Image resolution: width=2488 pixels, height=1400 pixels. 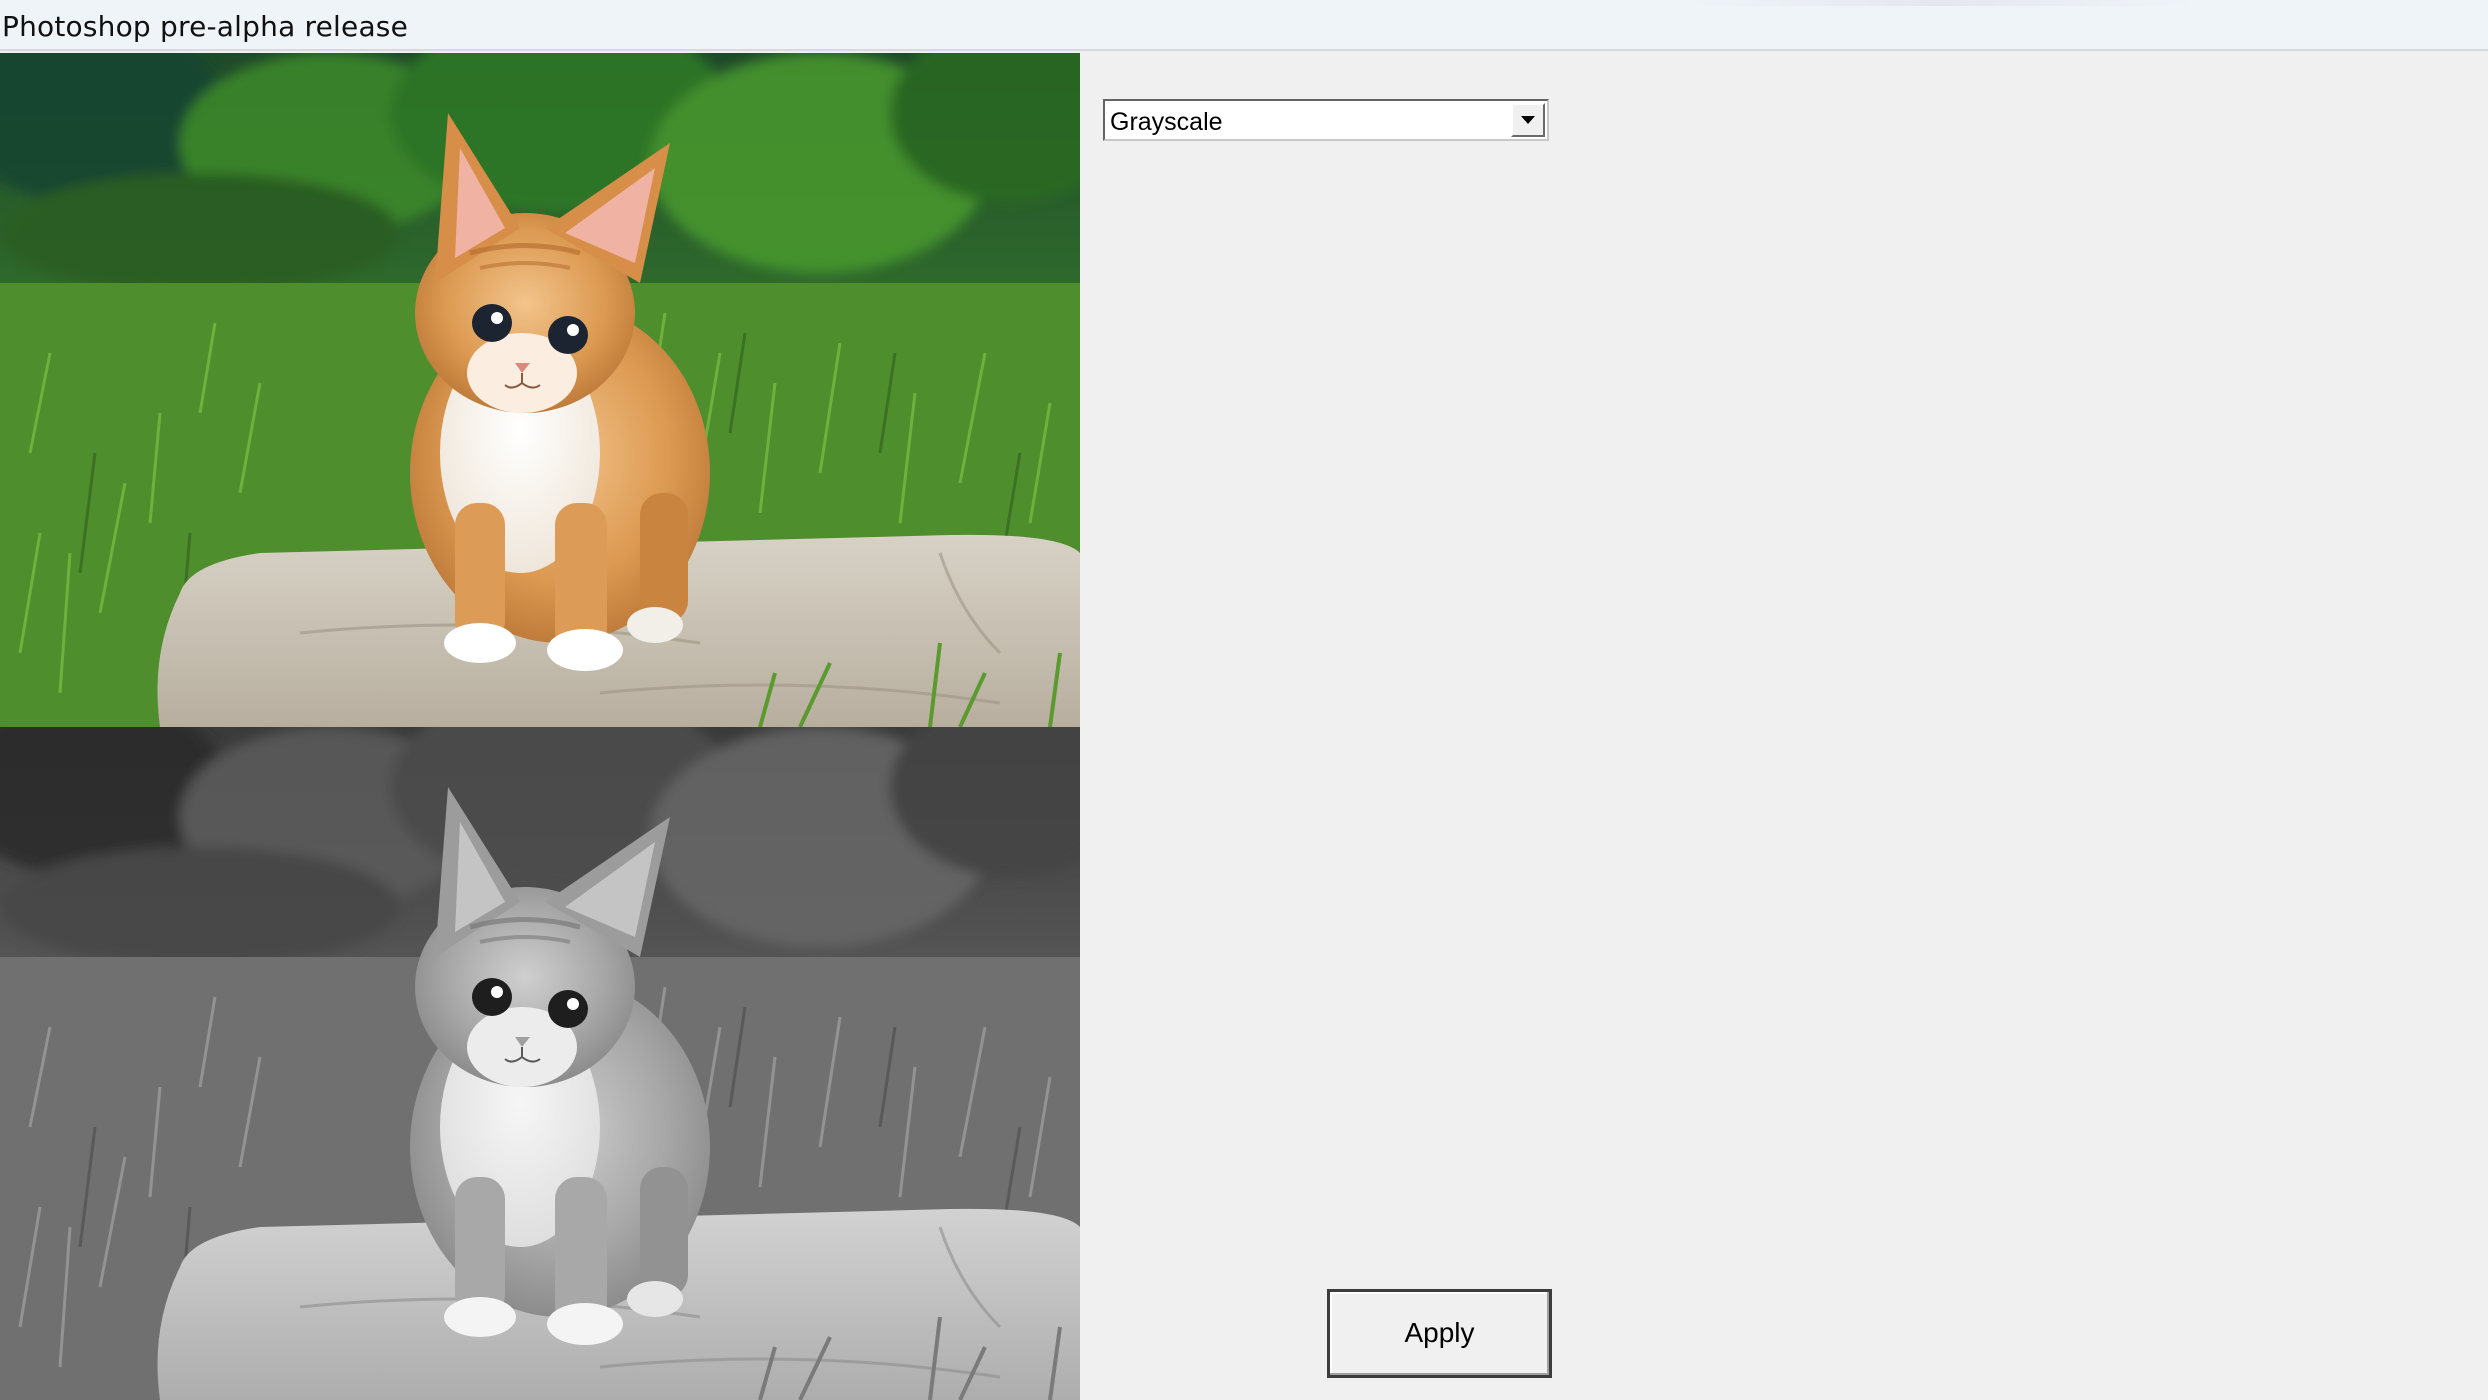 I want to click on window-title: Photoshop pre-alpha release, so click(x=205, y=26).